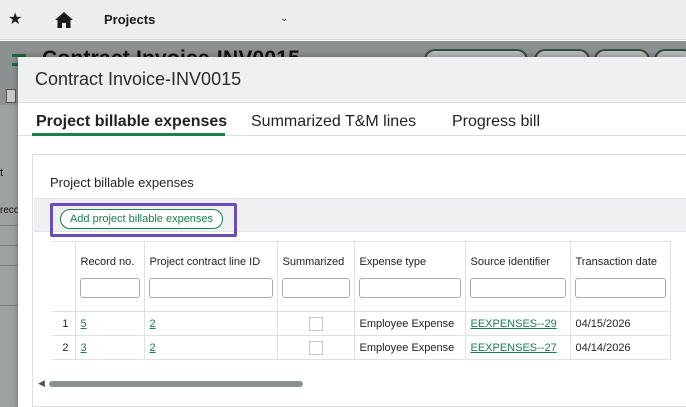 The height and width of the screenshot is (407, 686). What do you see at coordinates (138, 79) in the screenshot?
I see `dialog-title: Contract Invoice-INV0015` at bounding box center [138, 79].